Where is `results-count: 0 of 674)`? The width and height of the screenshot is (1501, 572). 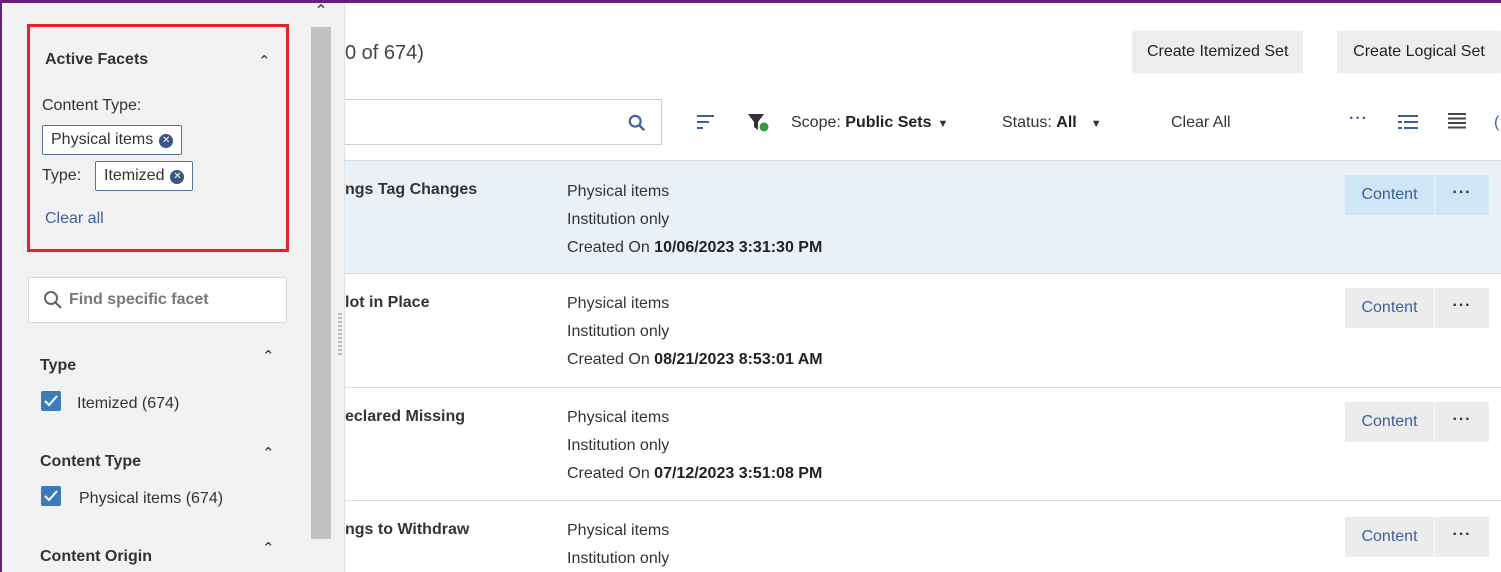
results-count: 0 of 674) is located at coordinates (384, 53).